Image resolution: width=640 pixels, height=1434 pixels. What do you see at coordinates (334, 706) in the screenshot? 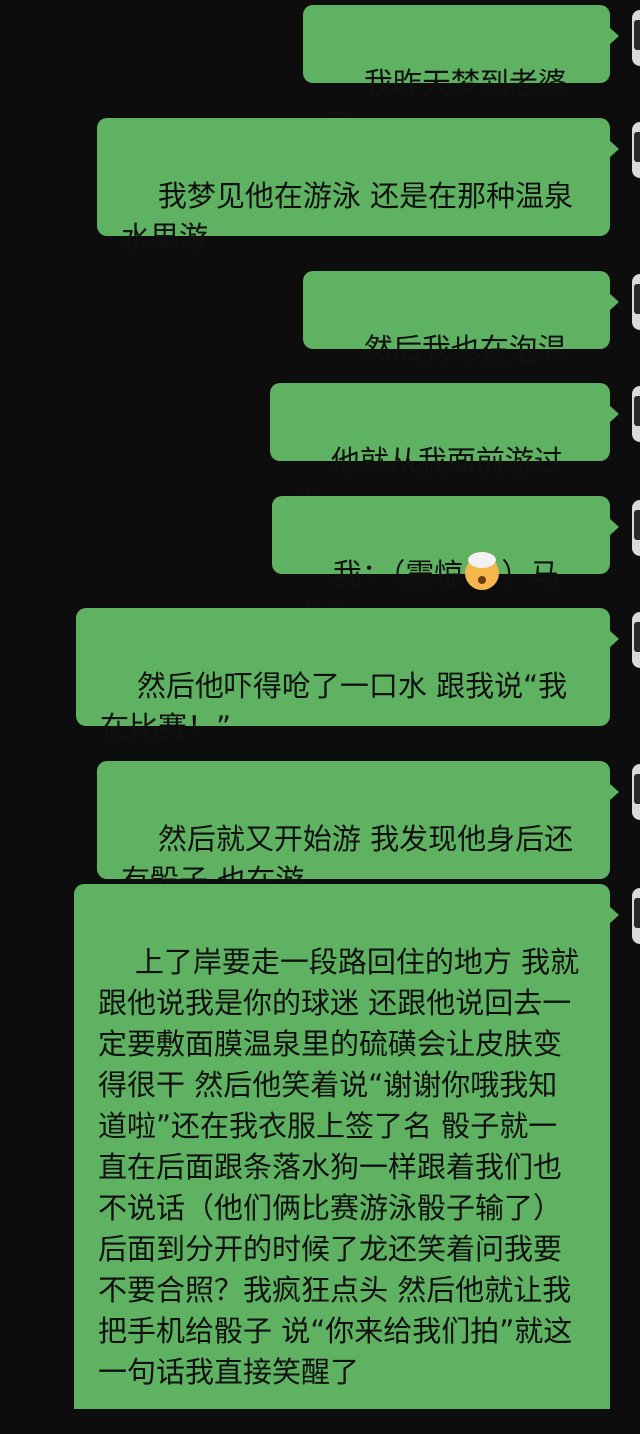
I see `message-text: 然后他吓得呛了一口水 跟我说“我在比赛！”` at bounding box center [334, 706].